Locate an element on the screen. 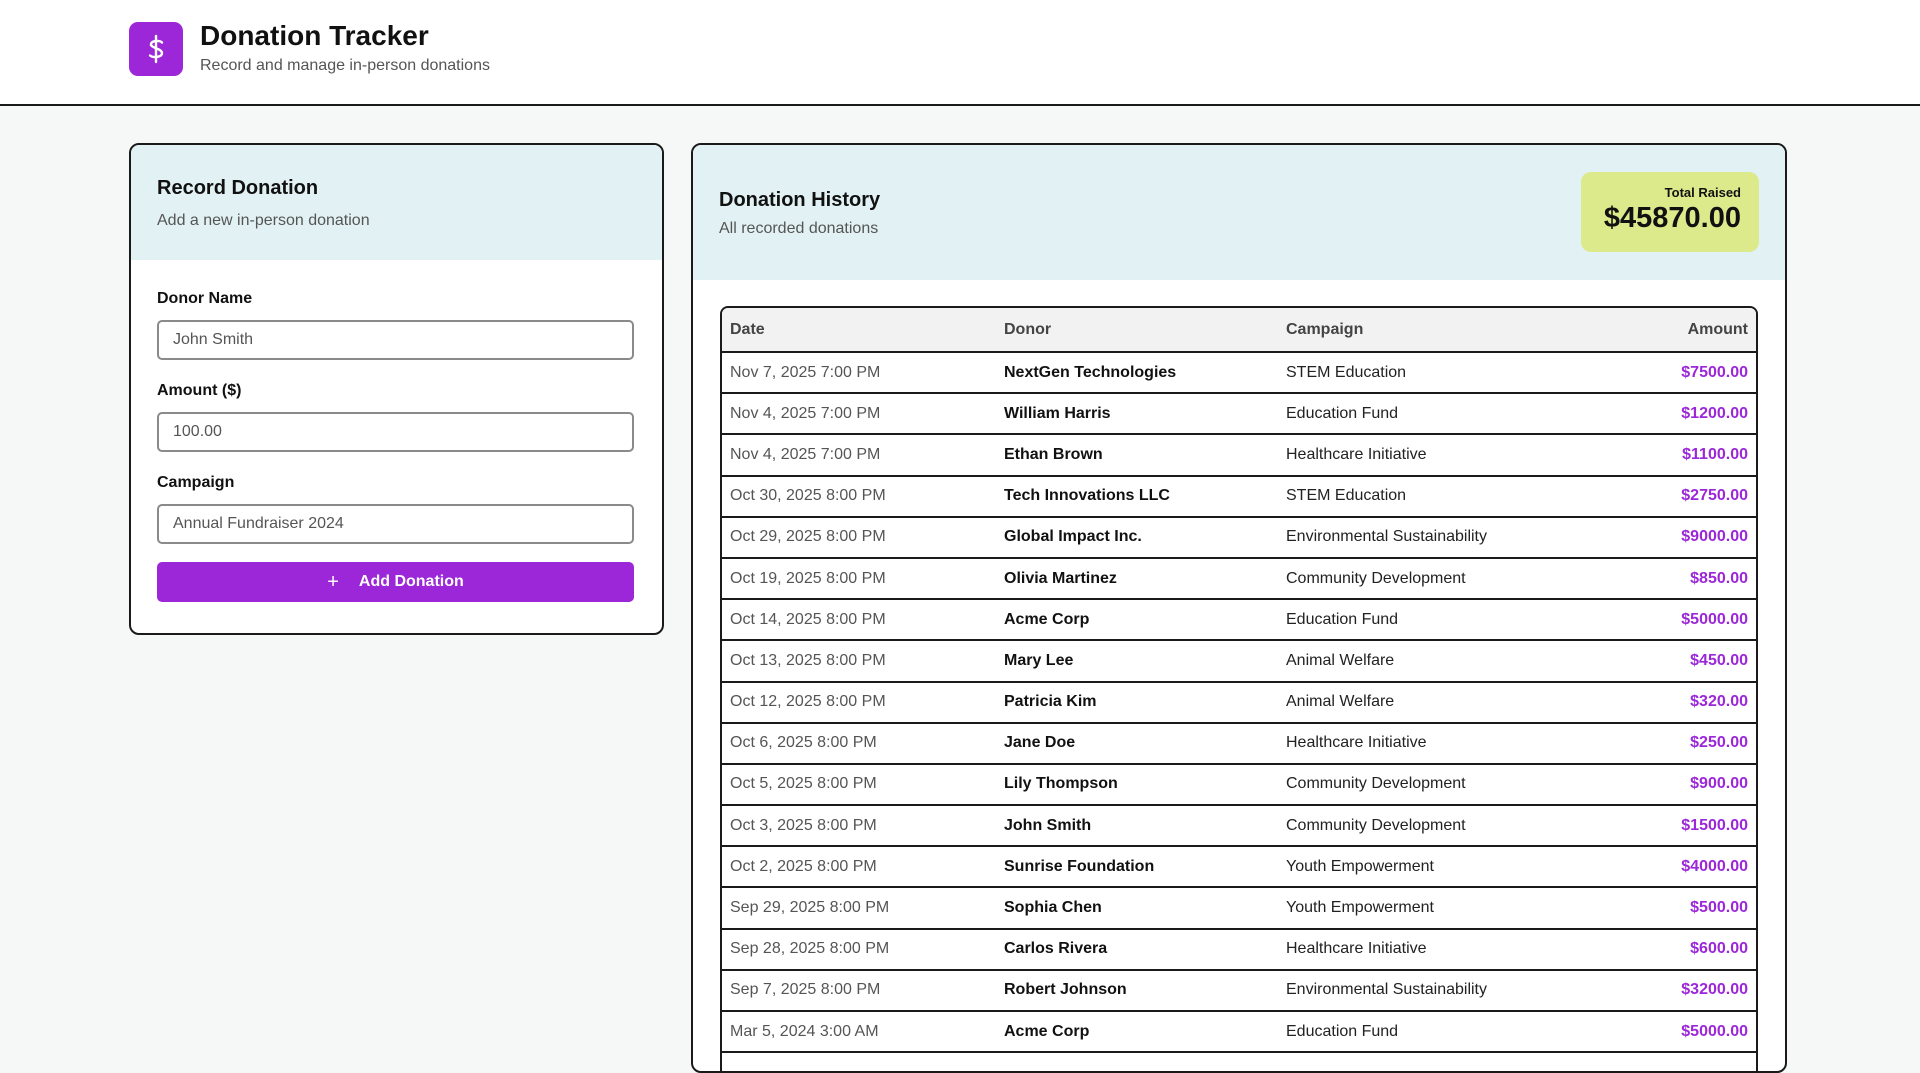  cell-campaign: Environmental Sustainability is located at coordinates (1438, 537).